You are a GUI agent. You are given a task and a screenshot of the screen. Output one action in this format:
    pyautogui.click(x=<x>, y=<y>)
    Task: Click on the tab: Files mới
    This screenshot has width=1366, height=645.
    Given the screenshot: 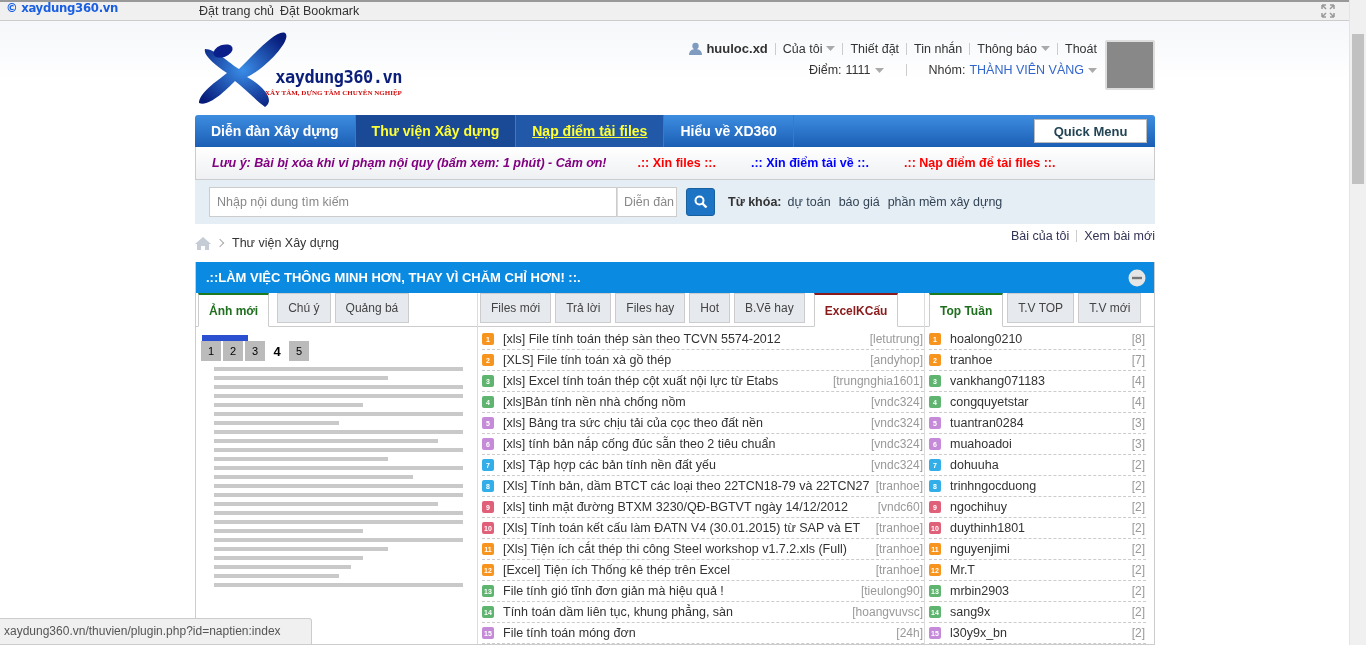 What is the action you would take?
    pyautogui.click(x=516, y=308)
    